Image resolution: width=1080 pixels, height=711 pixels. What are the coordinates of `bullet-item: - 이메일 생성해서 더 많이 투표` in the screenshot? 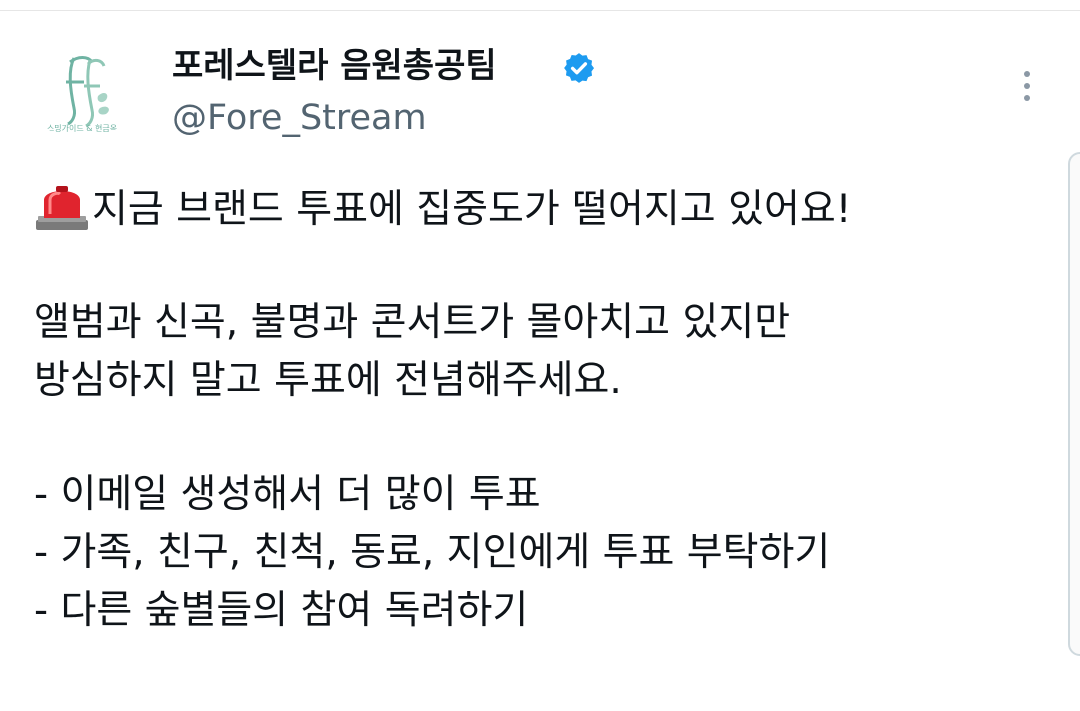 It's located at (287, 494).